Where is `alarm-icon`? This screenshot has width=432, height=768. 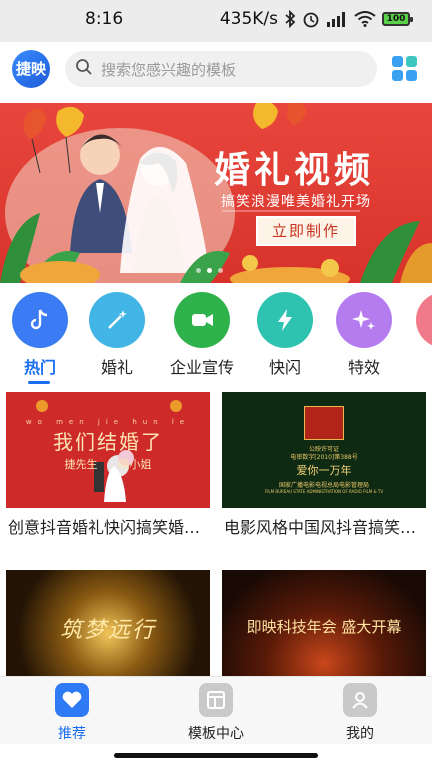 alarm-icon is located at coordinates (311, 19).